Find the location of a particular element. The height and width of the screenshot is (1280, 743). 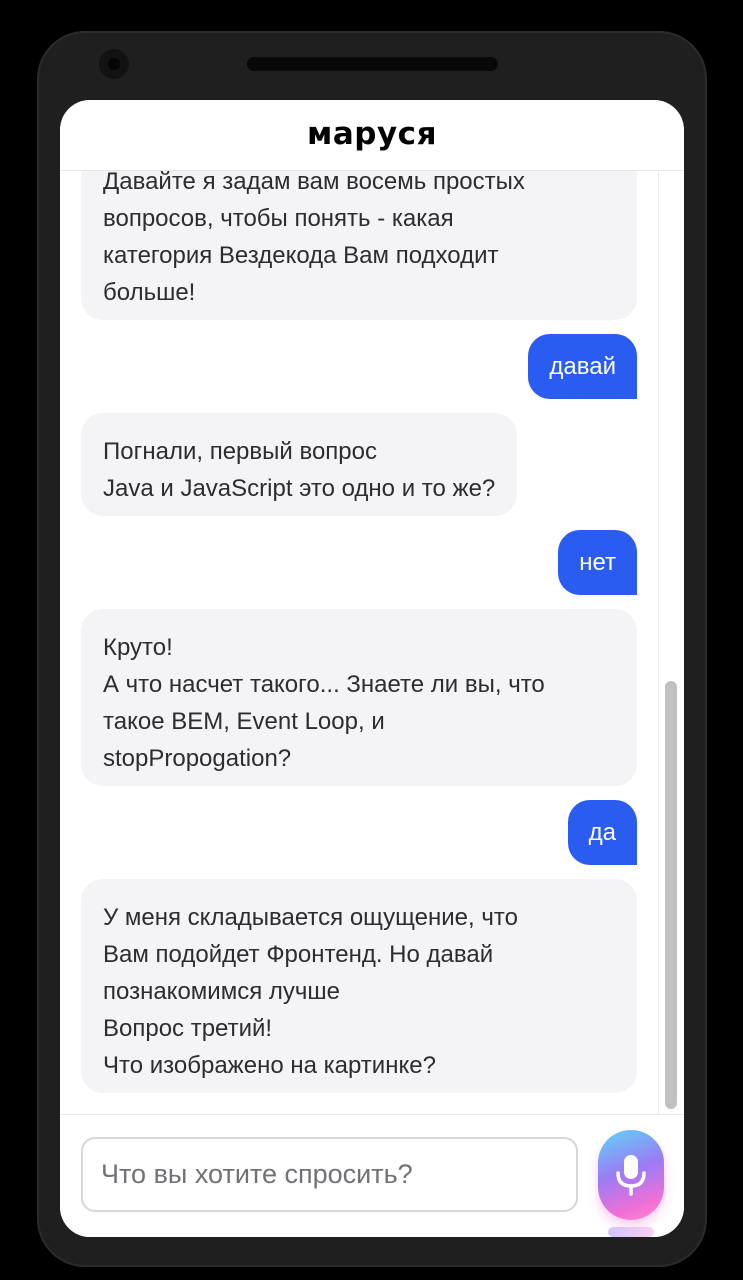

message-line: Что изображено на картинке? is located at coordinates (269, 1065).